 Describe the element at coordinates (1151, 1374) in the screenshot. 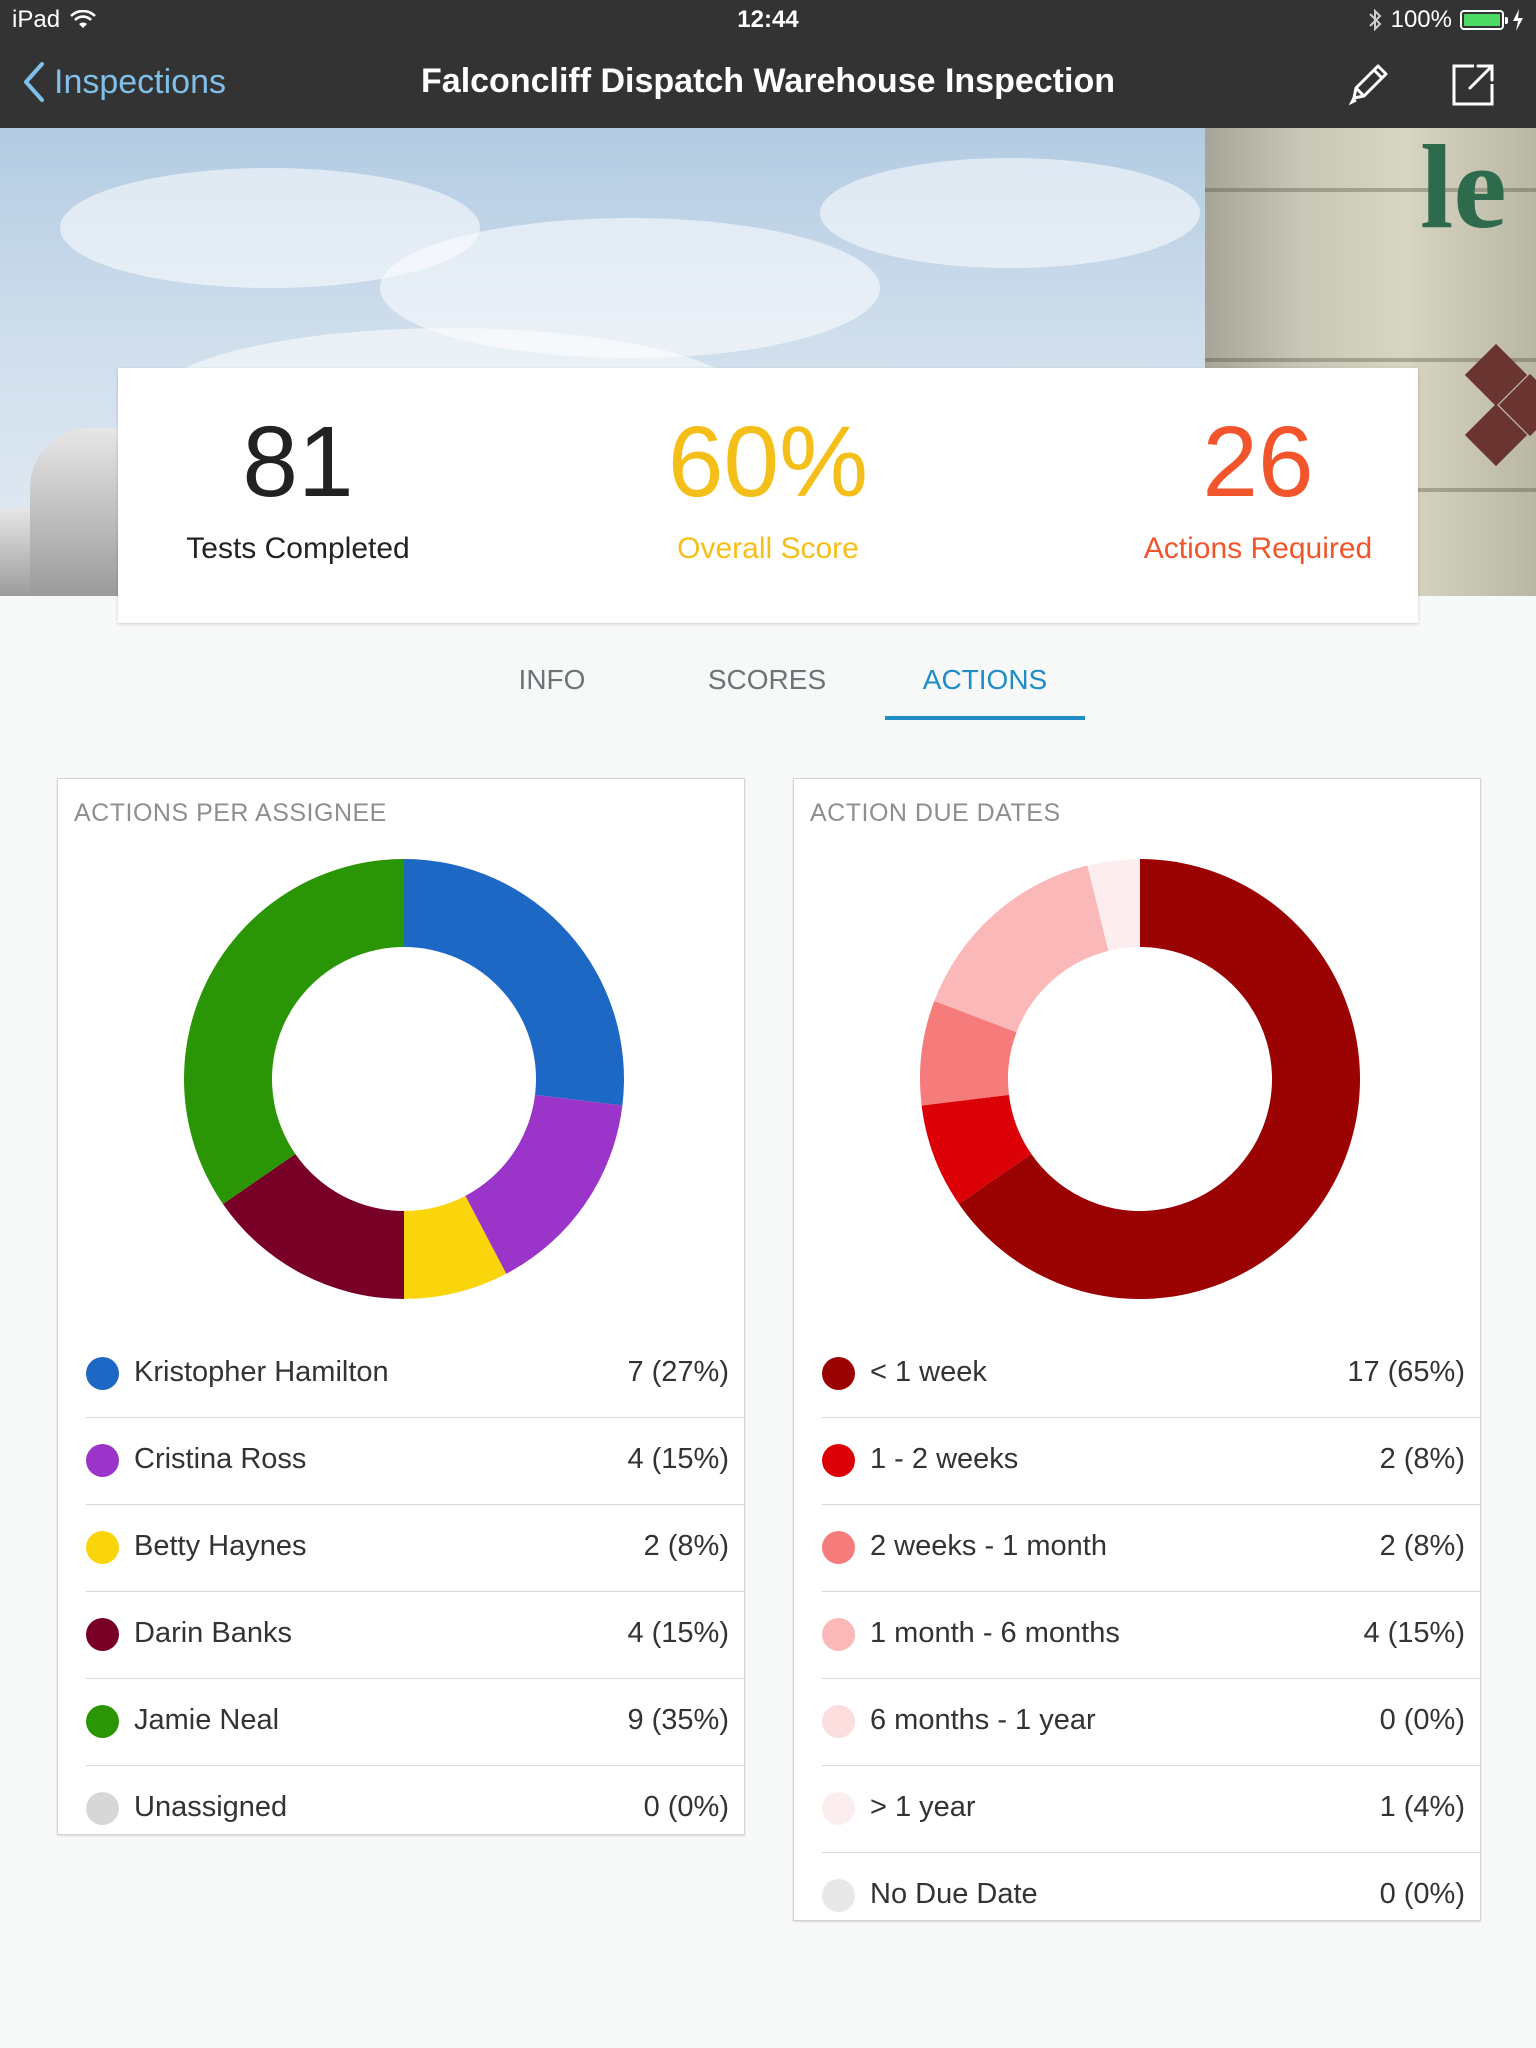

I see `legend-row-1-week: < 1 week 17 (65%)` at that location.